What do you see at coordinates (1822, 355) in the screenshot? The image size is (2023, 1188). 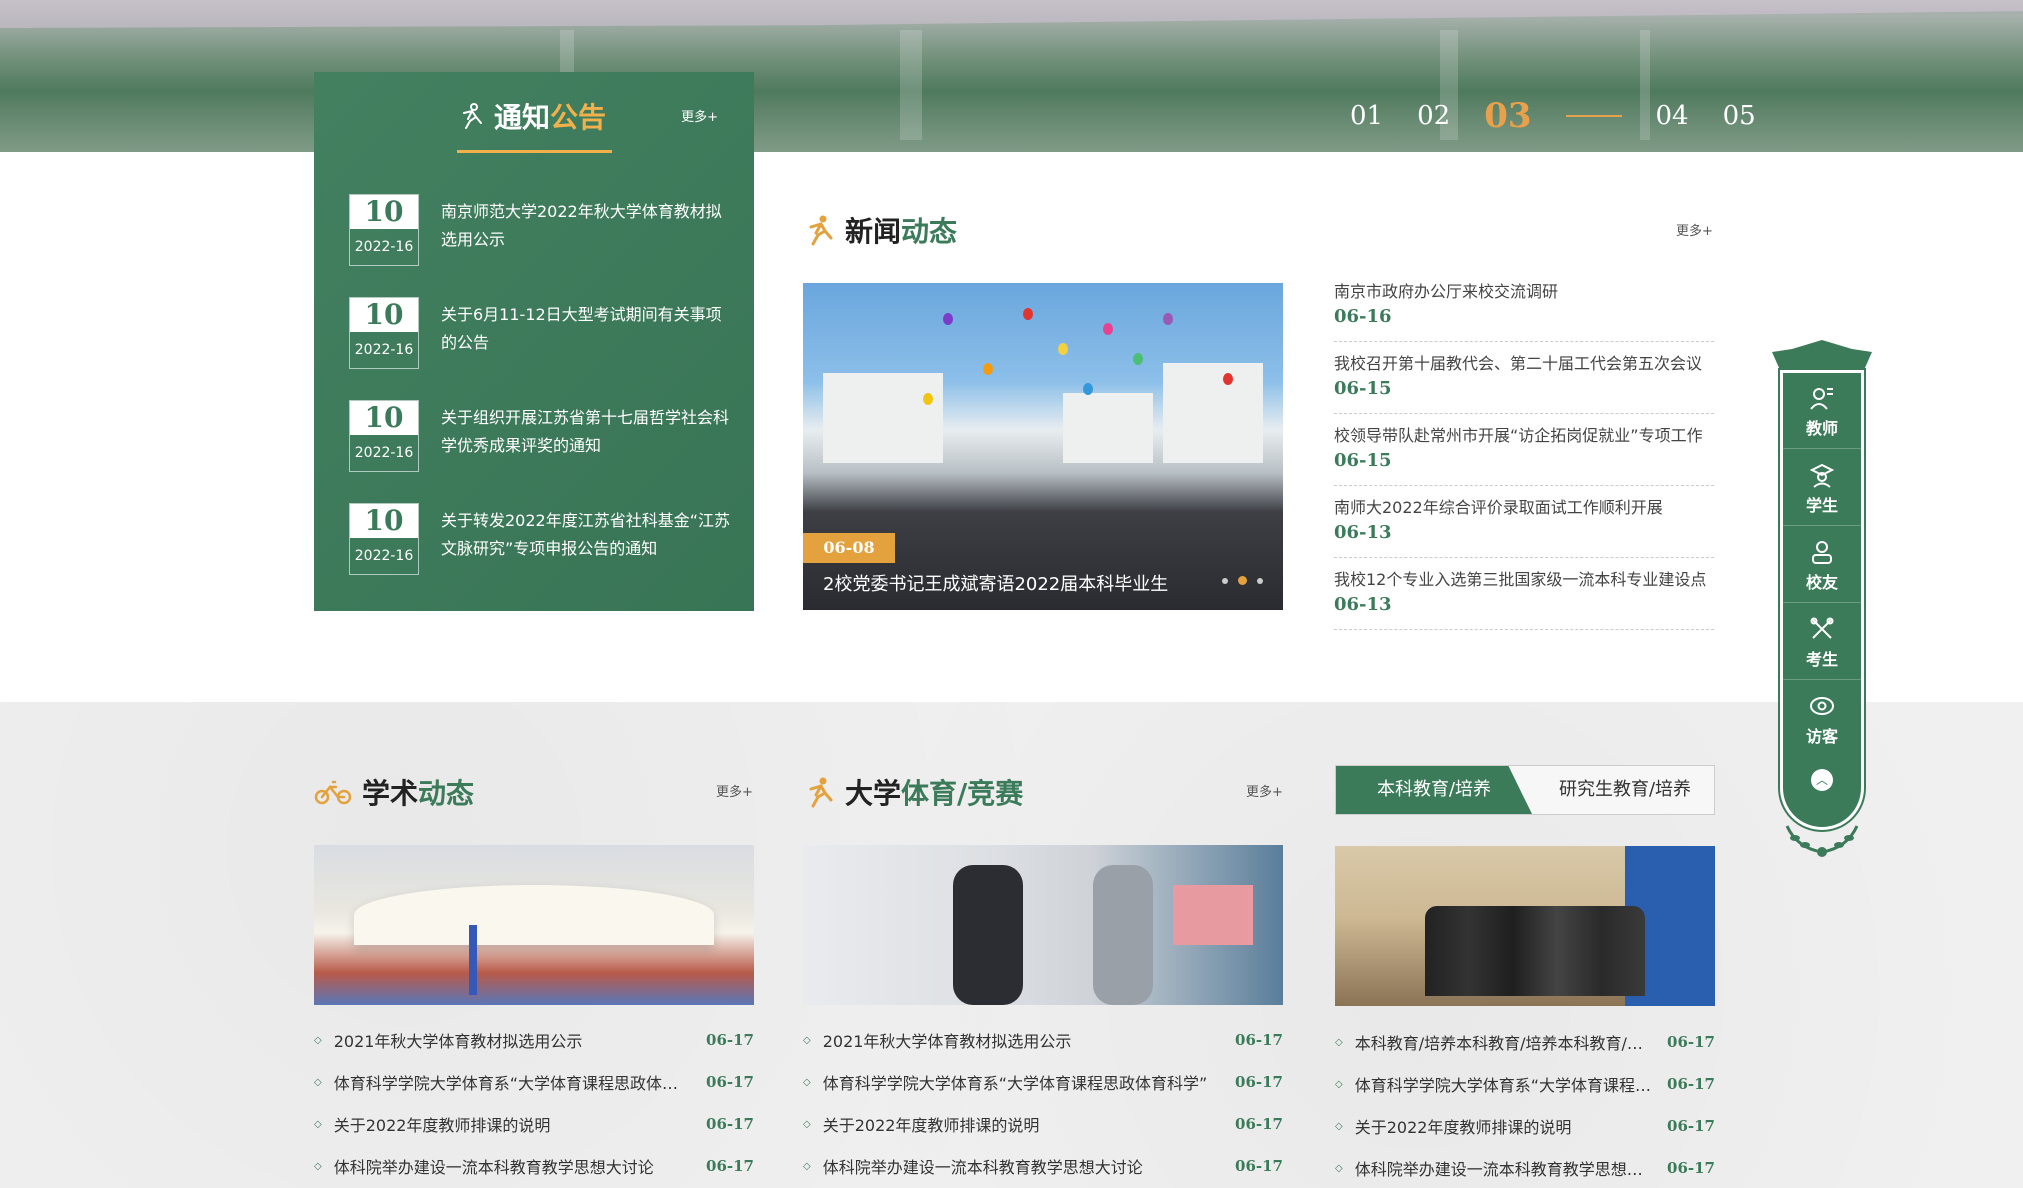 I see `pavilion-roof-icon` at bounding box center [1822, 355].